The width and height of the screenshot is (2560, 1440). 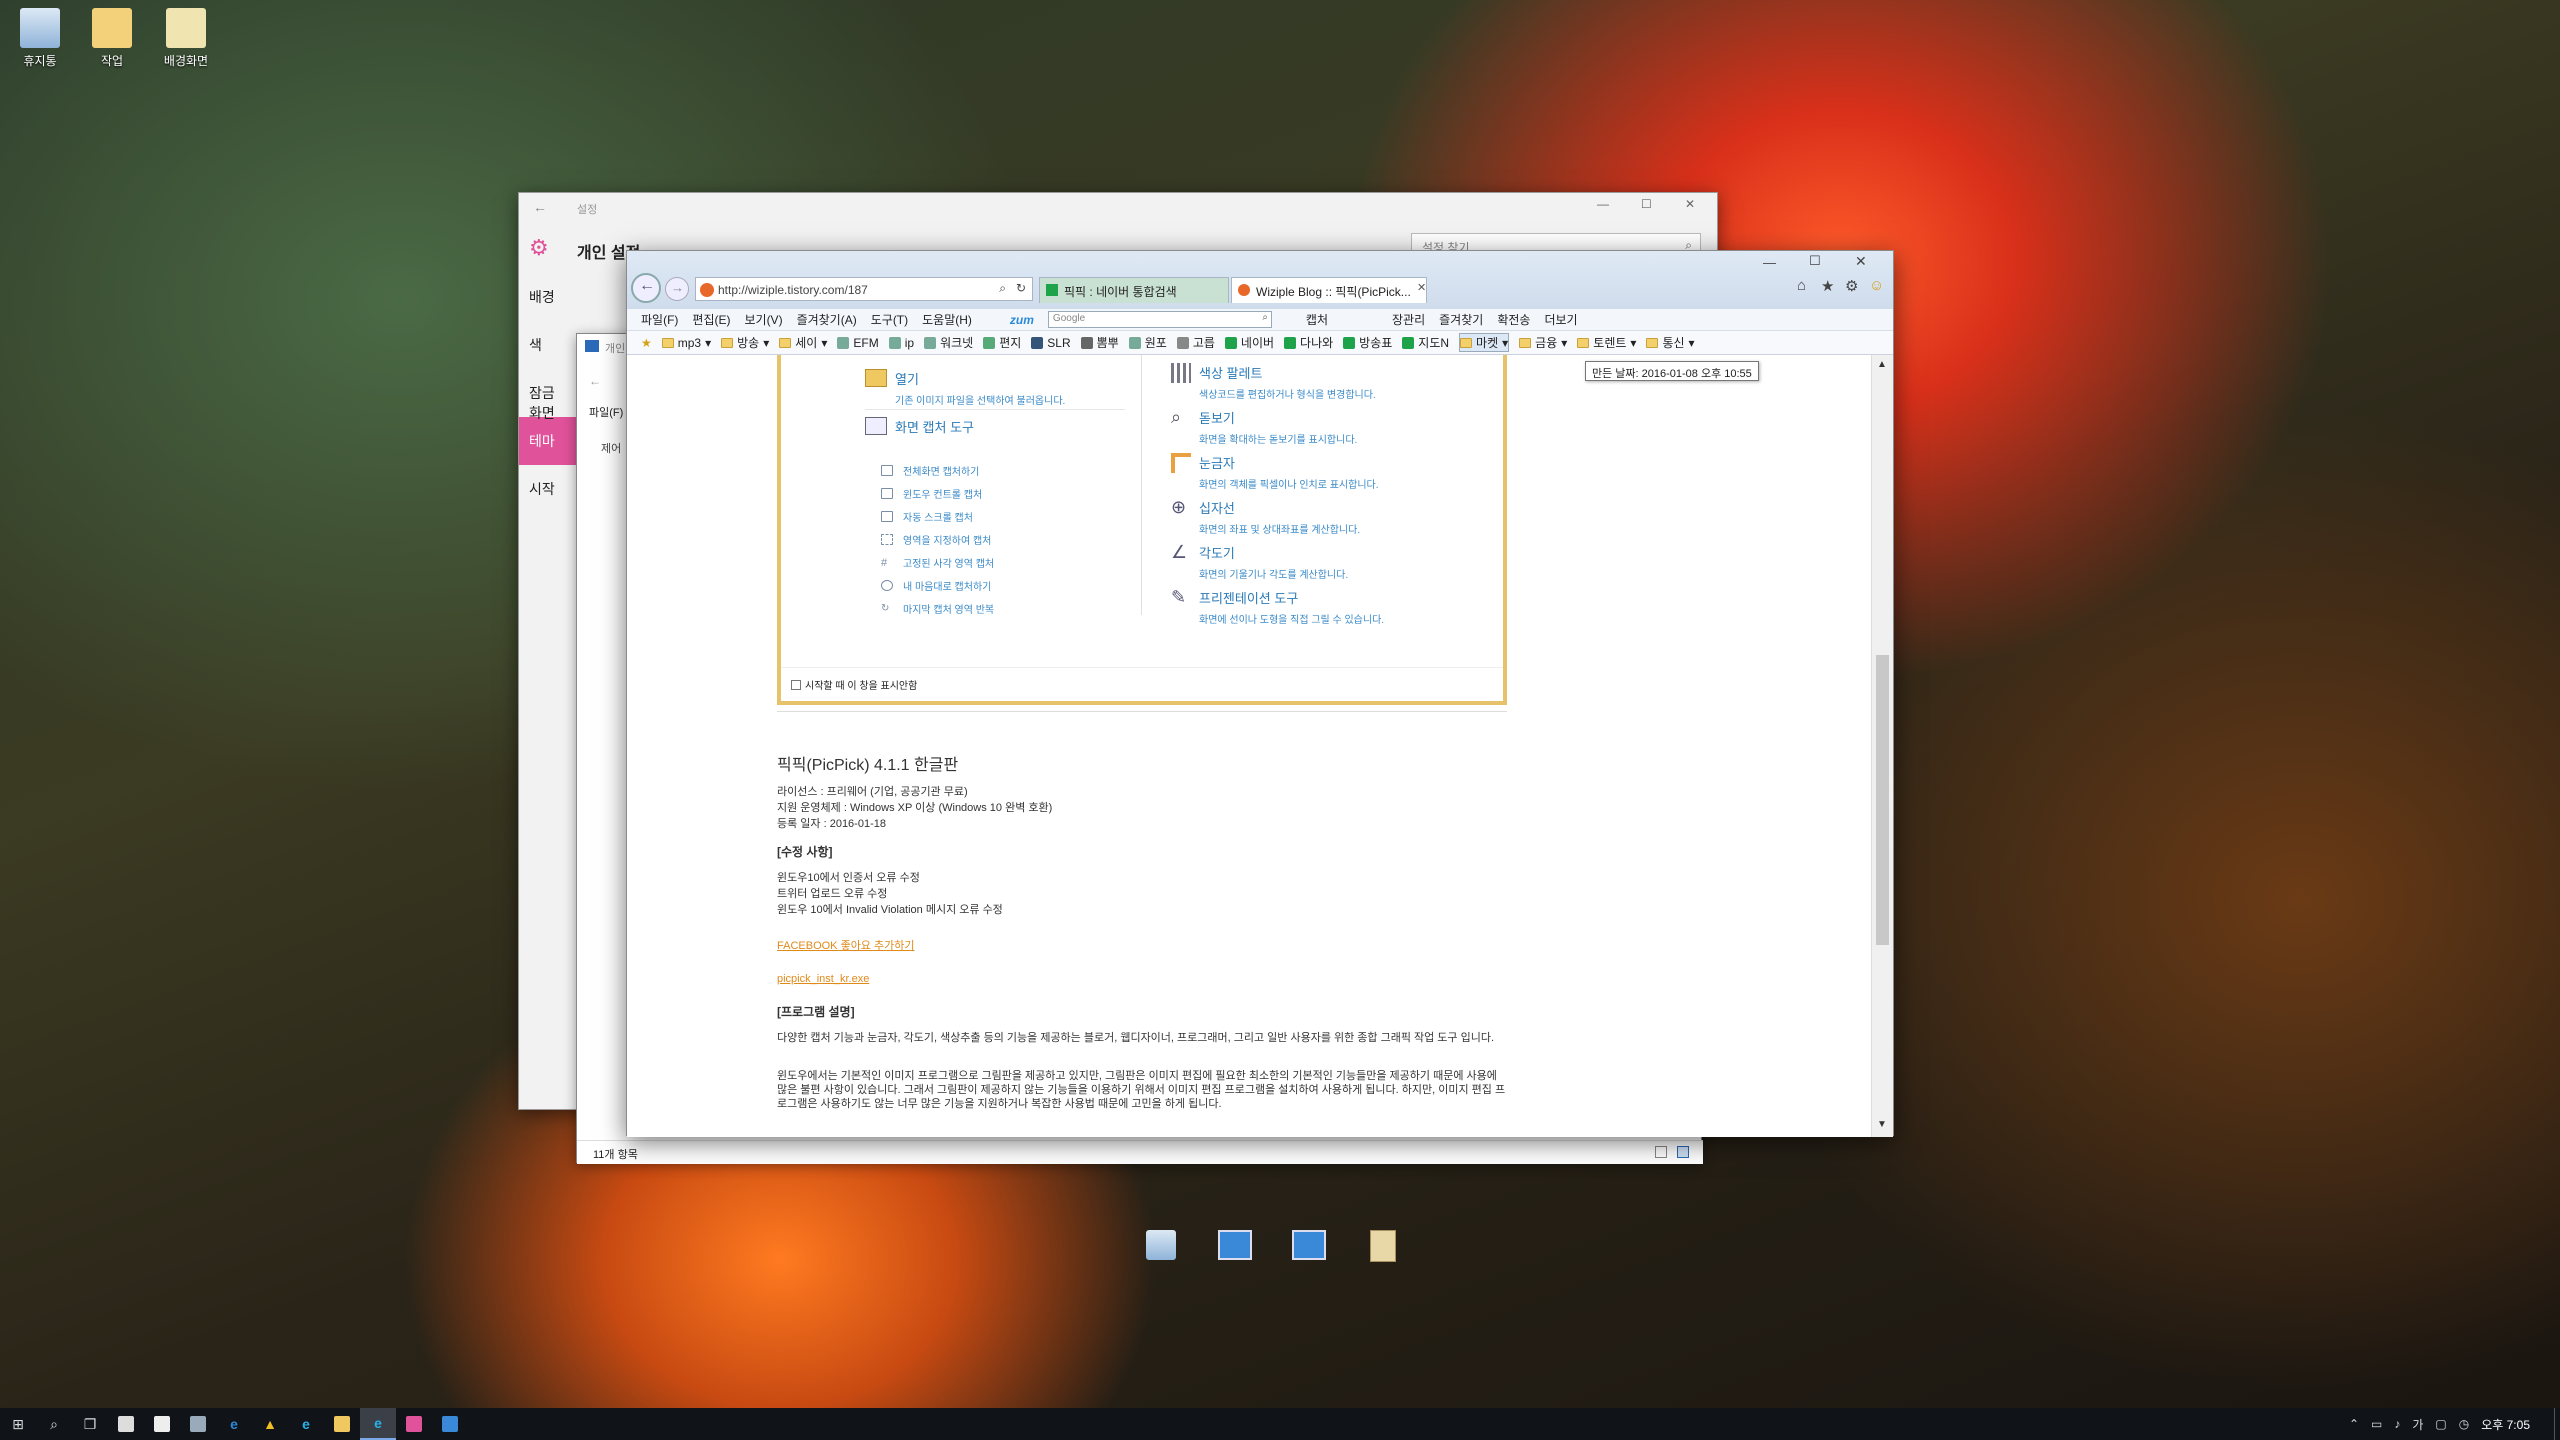 What do you see at coordinates (1421, 287) in the screenshot?
I see `tab-close-icon: ✕` at bounding box center [1421, 287].